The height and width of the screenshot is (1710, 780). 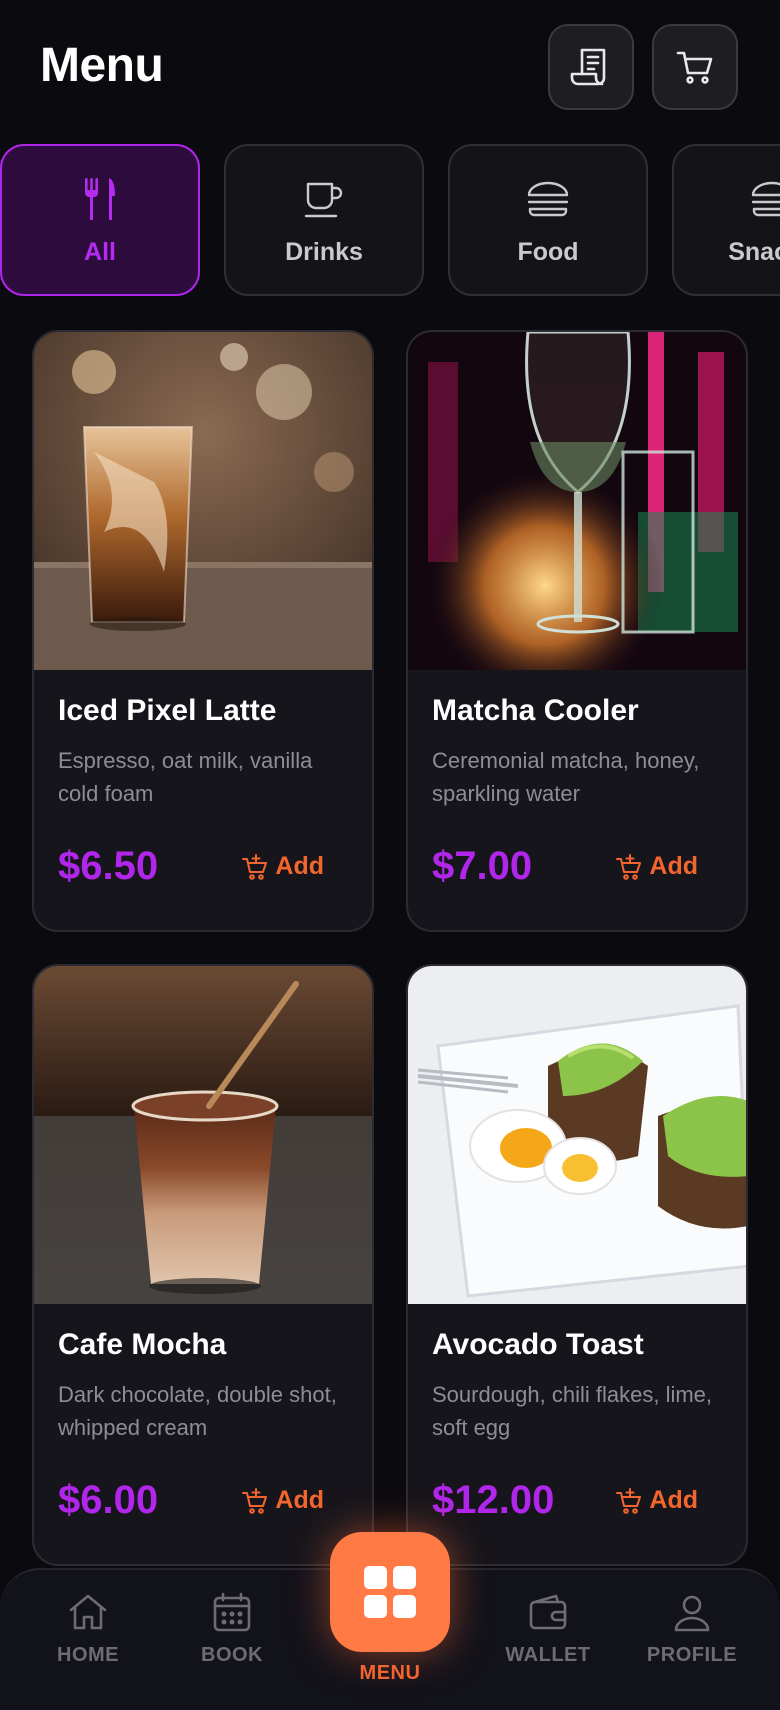 I want to click on nav-home: HOME, so click(x=88, y=1628).